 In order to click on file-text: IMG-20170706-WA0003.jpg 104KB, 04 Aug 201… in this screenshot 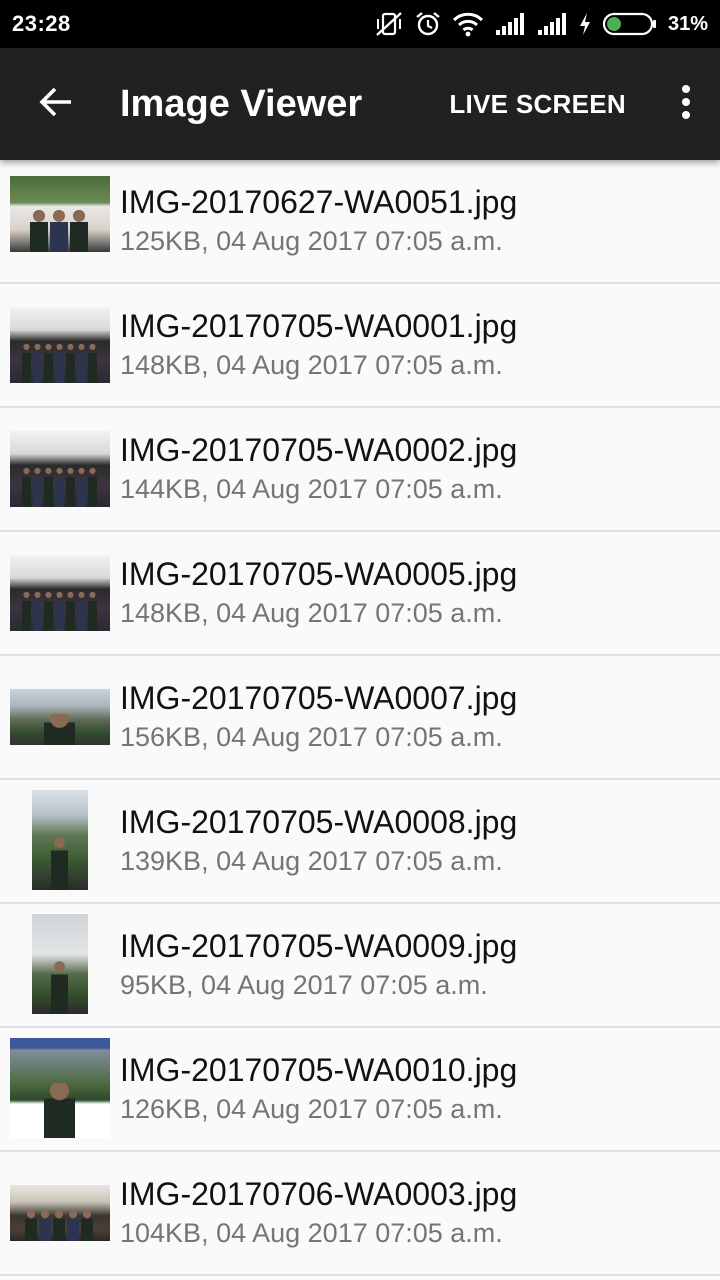, I will do `click(318, 1213)`.